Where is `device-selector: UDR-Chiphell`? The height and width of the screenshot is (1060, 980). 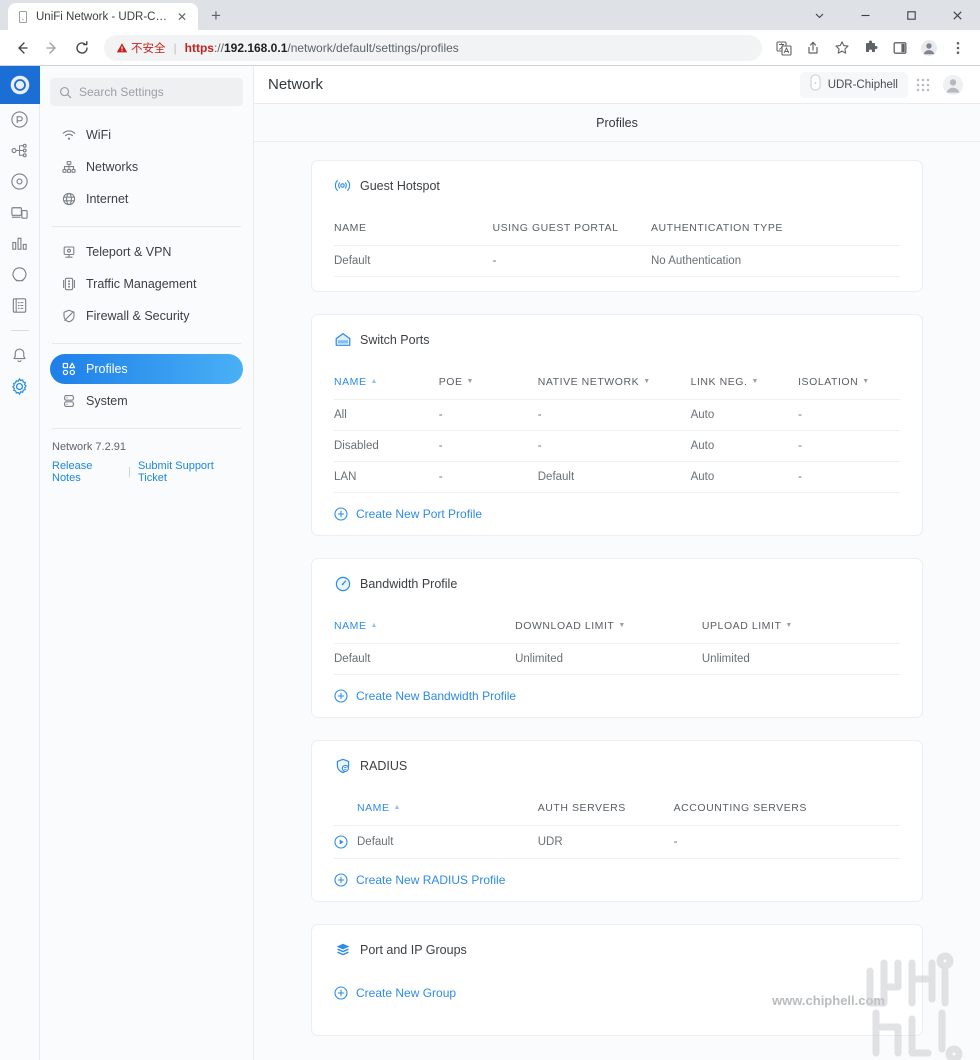
device-selector: UDR-Chiphell is located at coordinates (853, 84).